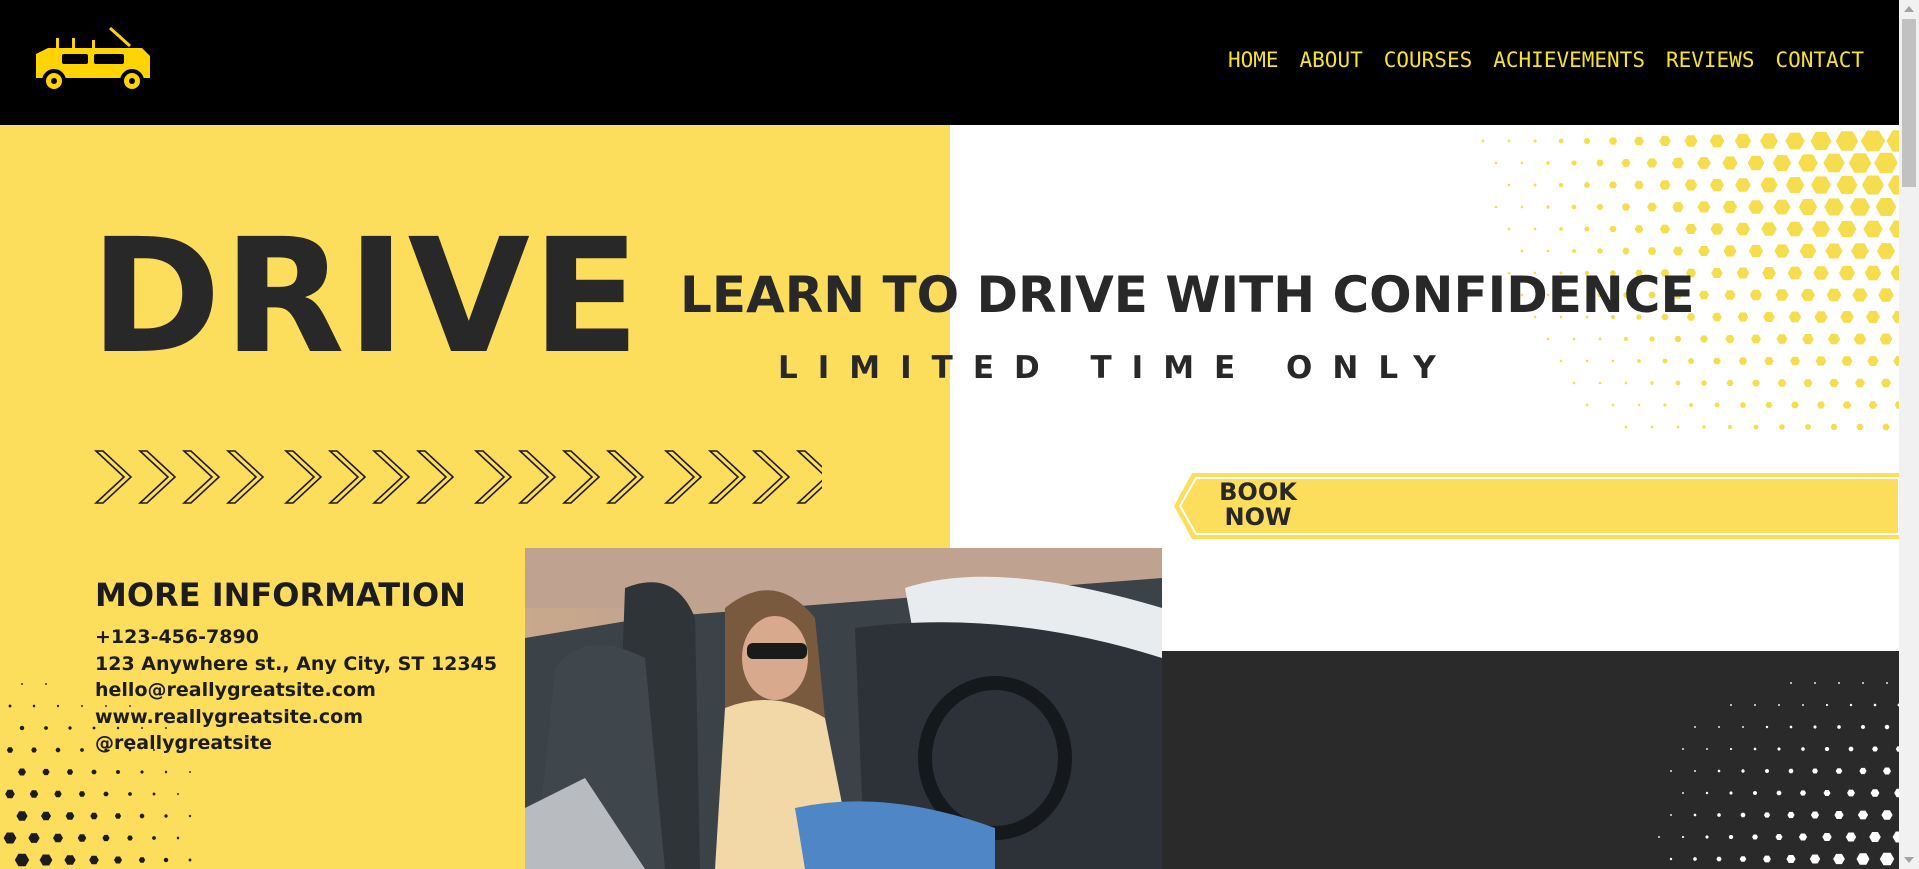 The width and height of the screenshot is (1919, 869). Describe the element at coordinates (280, 595) in the screenshot. I see `info-title: MORE INFORMATION` at that location.